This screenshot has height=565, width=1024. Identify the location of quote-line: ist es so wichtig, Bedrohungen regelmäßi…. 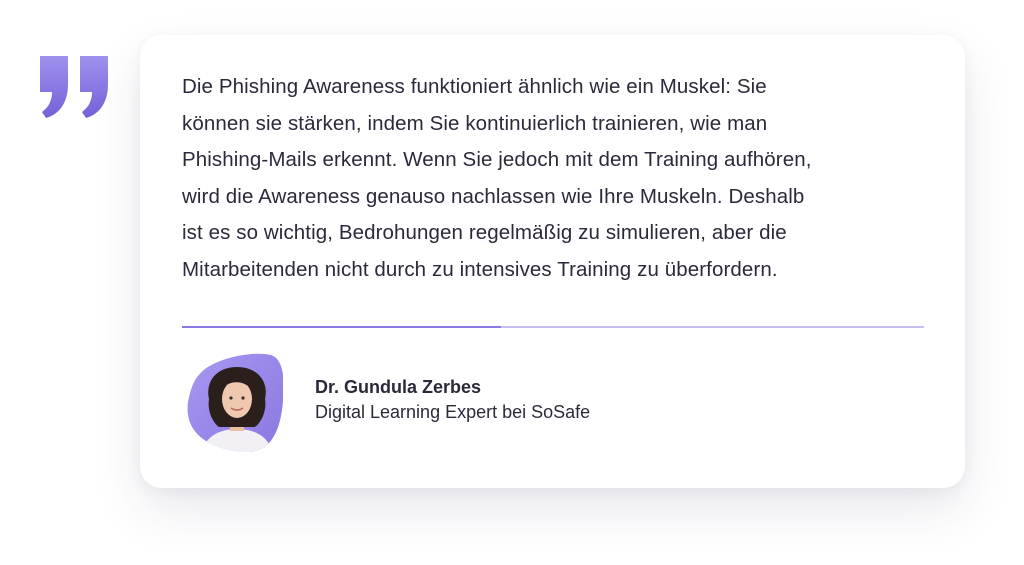
(484, 233).